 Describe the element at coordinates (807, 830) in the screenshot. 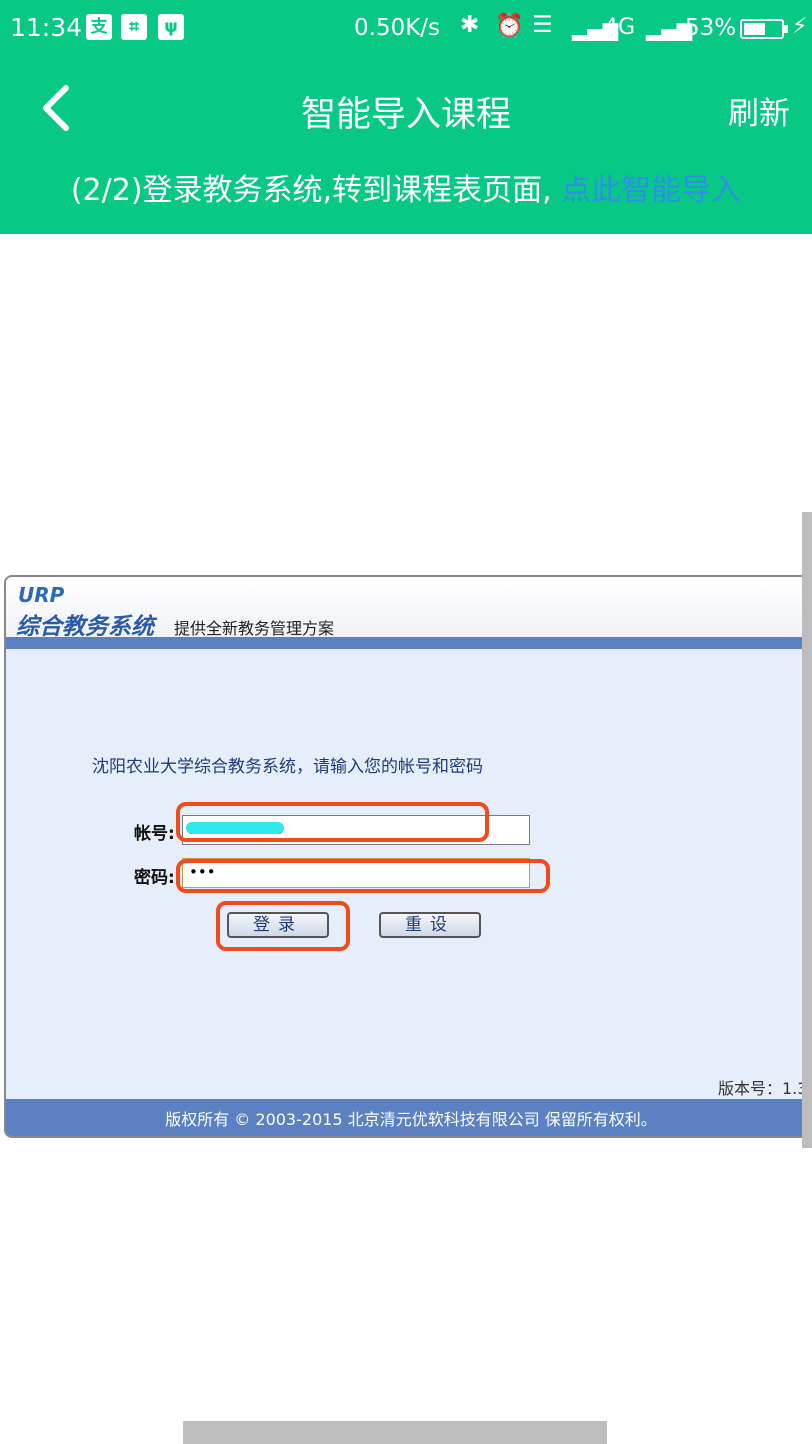

I see `vertical-scrollbar` at that location.